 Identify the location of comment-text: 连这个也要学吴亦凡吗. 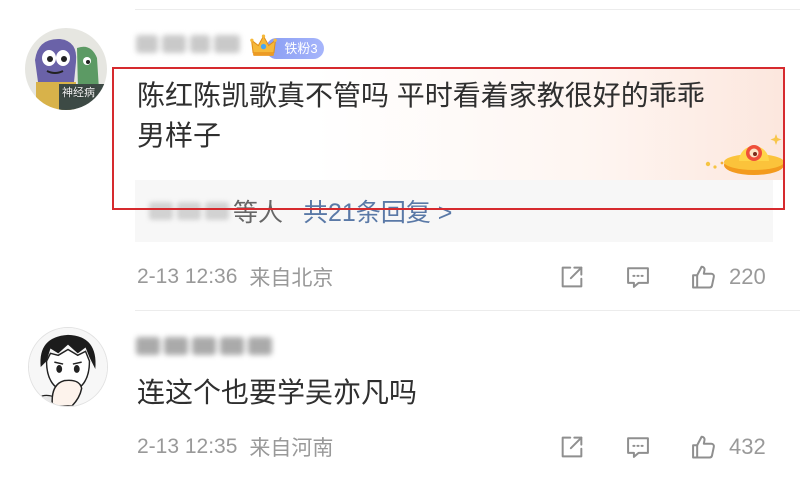
(277, 393).